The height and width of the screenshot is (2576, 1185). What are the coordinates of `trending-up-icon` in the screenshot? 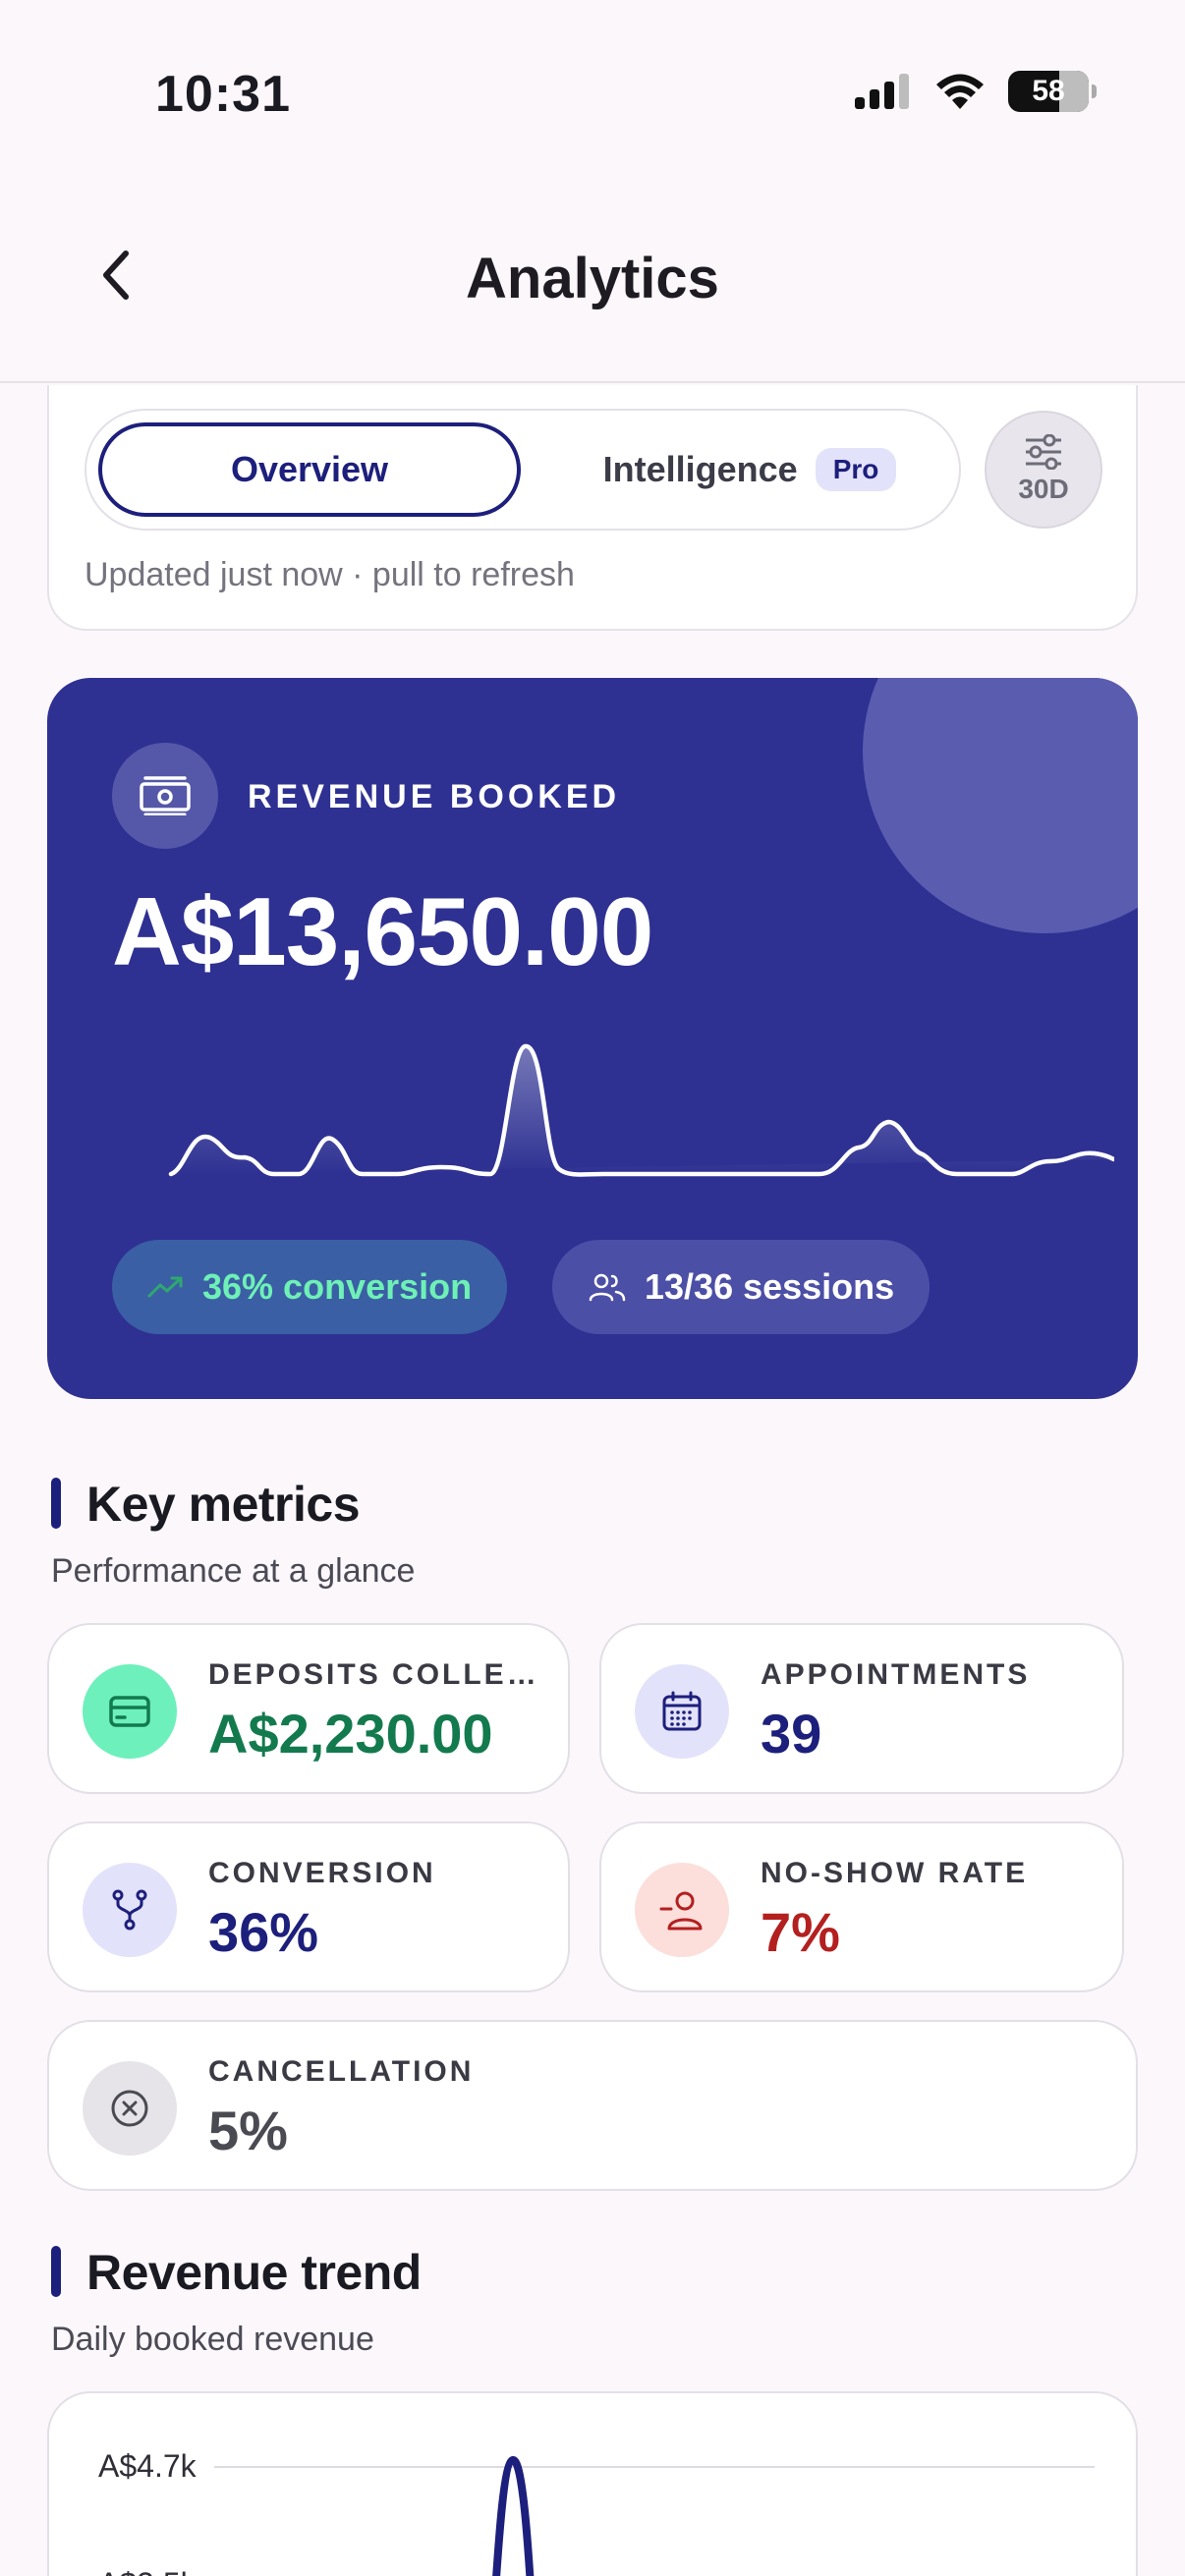 It's located at (165, 1287).